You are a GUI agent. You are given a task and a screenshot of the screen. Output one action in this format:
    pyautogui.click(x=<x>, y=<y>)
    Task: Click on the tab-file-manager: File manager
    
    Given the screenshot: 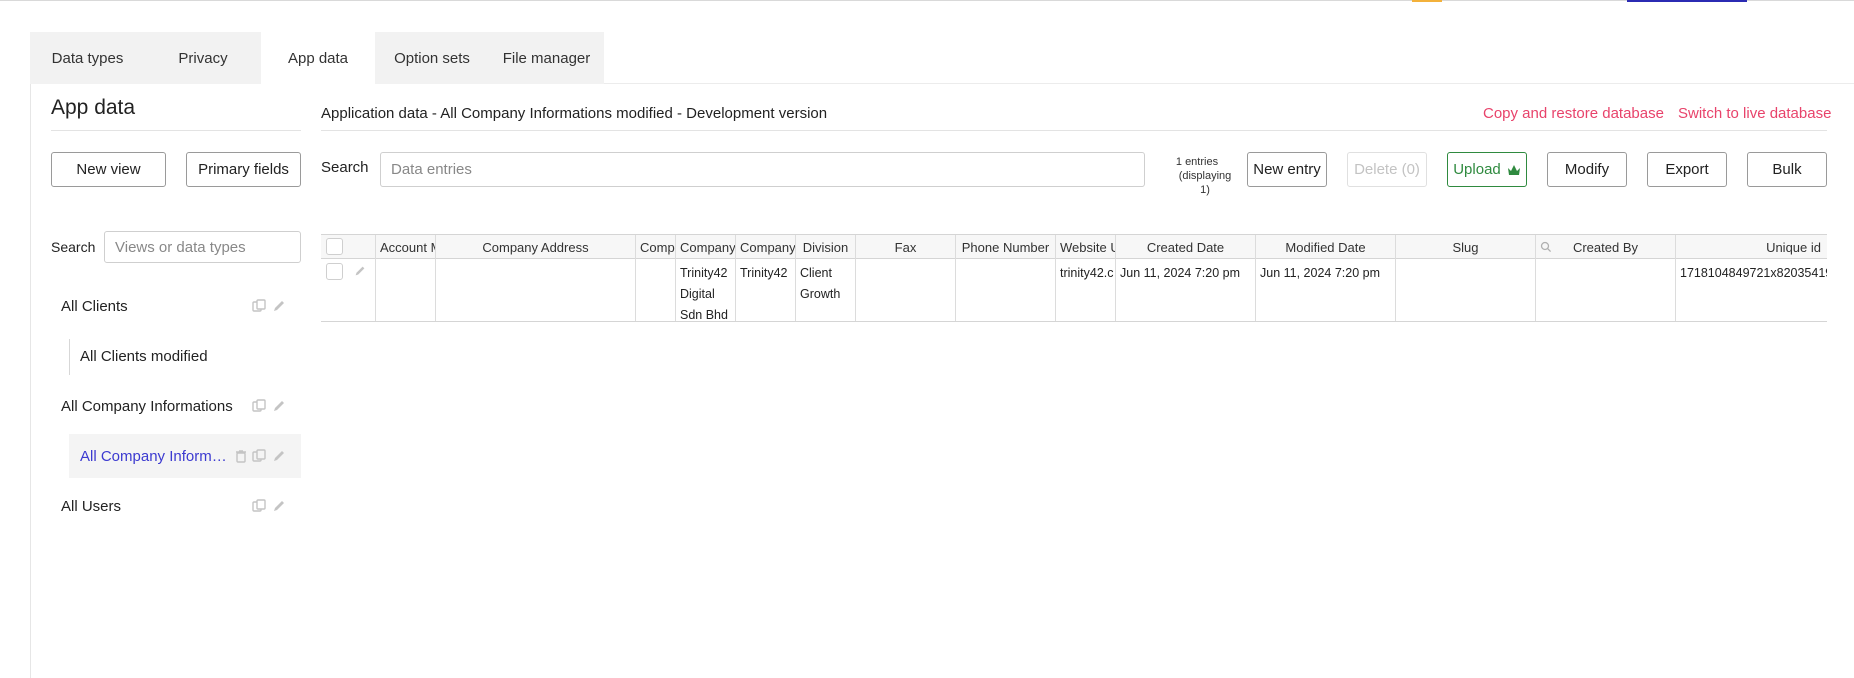 What is the action you would take?
    pyautogui.click(x=546, y=58)
    